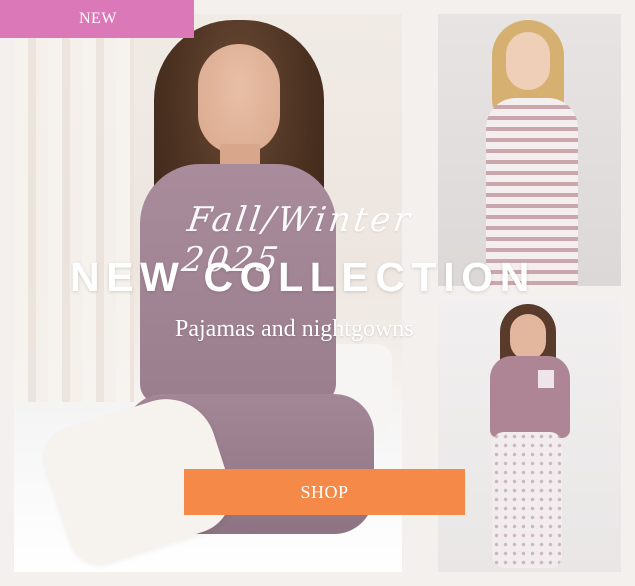  What do you see at coordinates (530, 397) in the screenshot?
I see `pajama-top` at bounding box center [530, 397].